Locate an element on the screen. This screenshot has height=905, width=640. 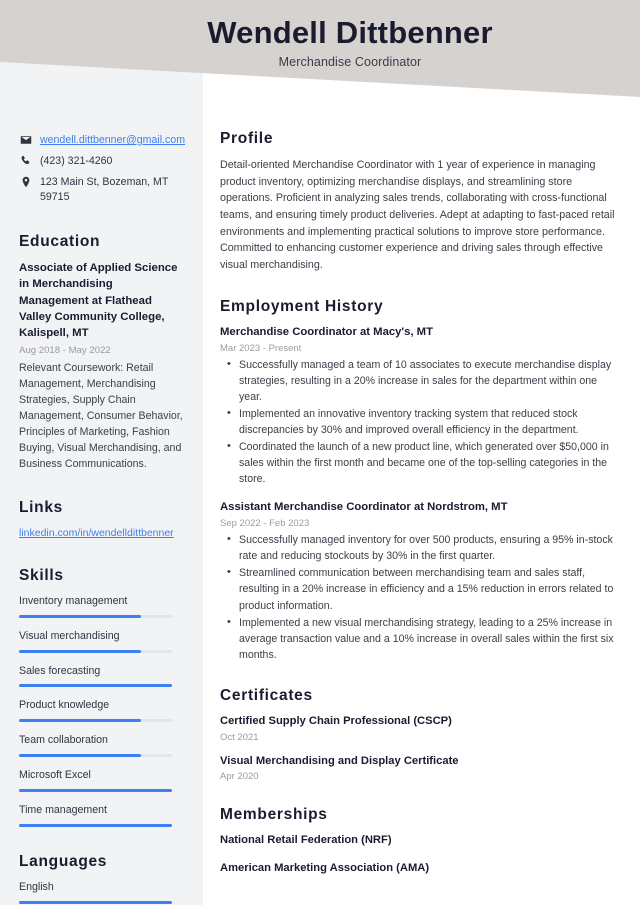
skill-item: Product knowledge is located at coordinates (102, 710).